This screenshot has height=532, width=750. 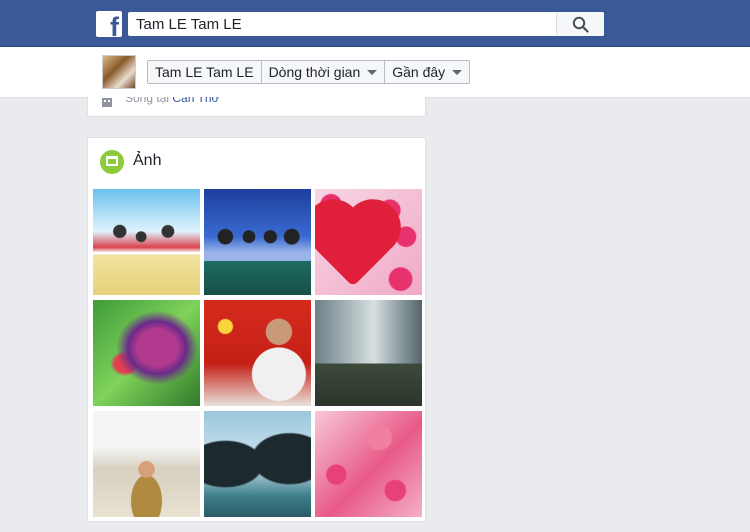 What do you see at coordinates (119, 72) in the screenshot?
I see `avatar` at bounding box center [119, 72].